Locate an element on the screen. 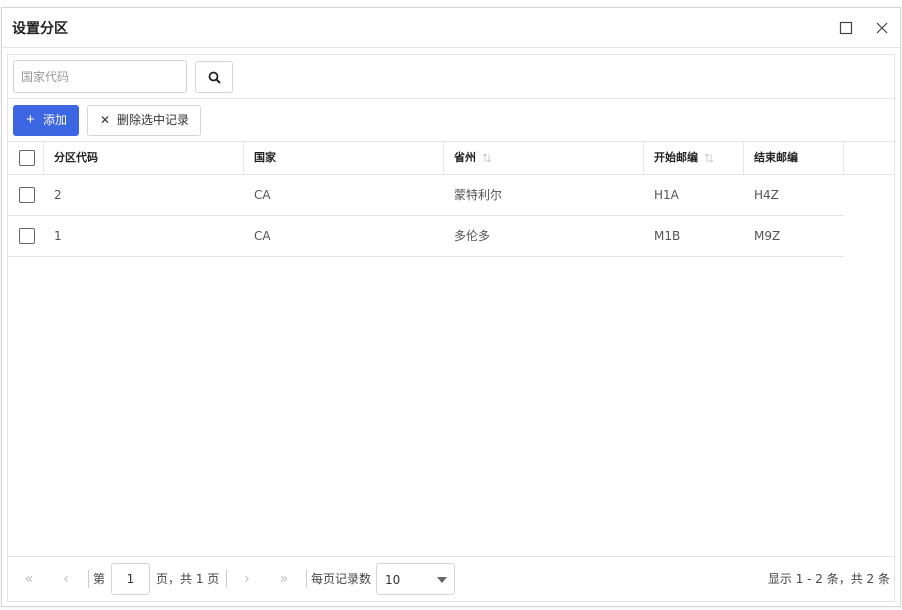 The width and height of the screenshot is (902, 610). page-prefix: 第 is located at coordinates (99, 579).